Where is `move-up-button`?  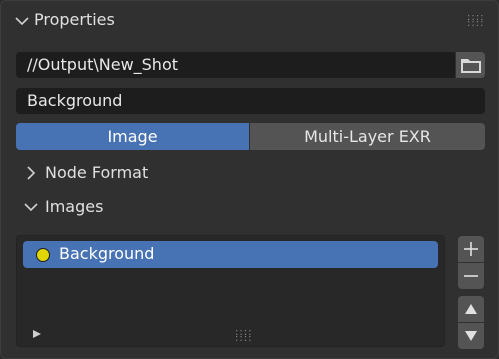 move-up-button is located at coordinates (471, 309).